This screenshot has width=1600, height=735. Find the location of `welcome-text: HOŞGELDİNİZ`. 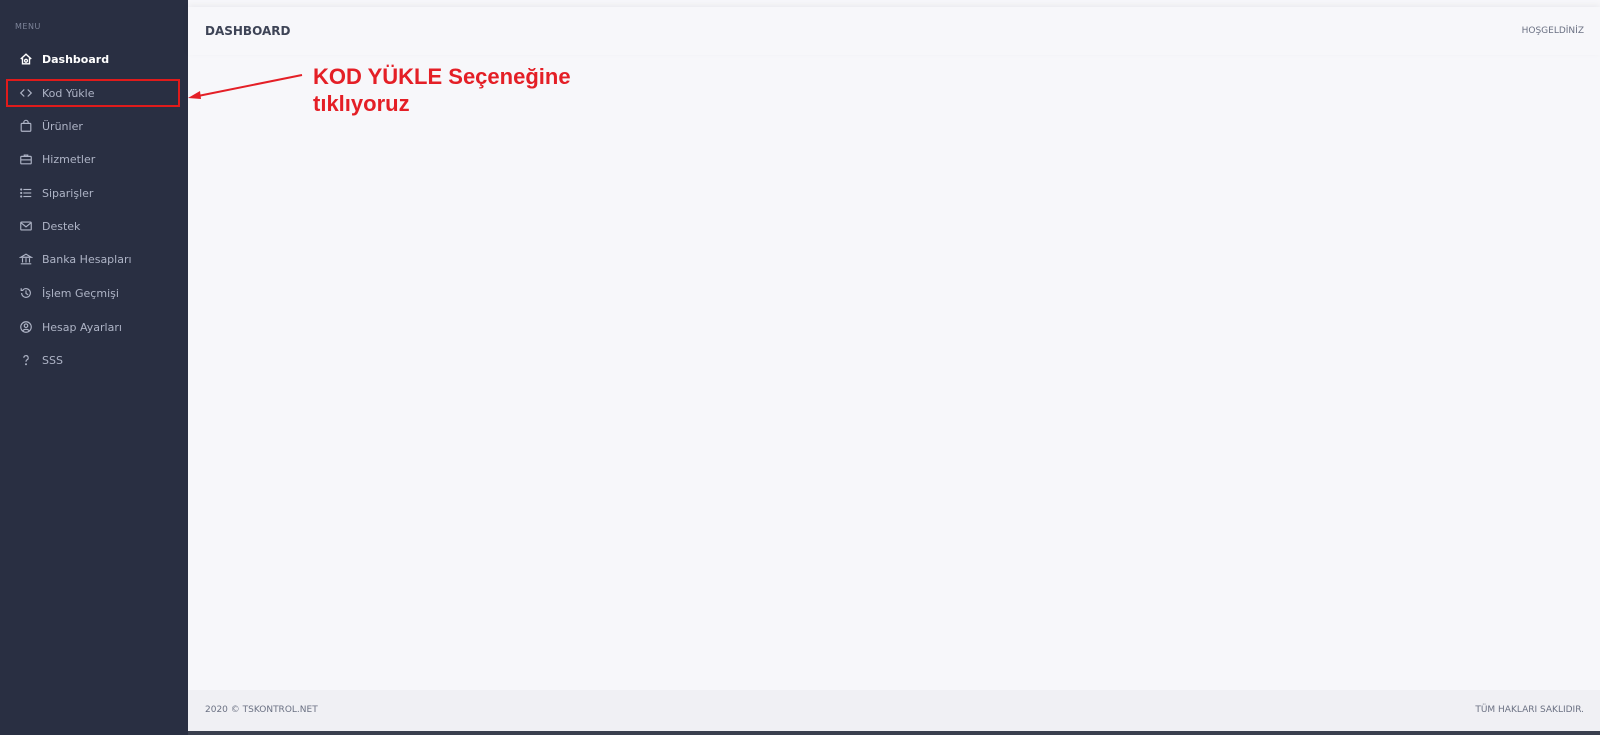

welcome-text: HOŞGELDİNİZ is located at coordinates (1552, 31).